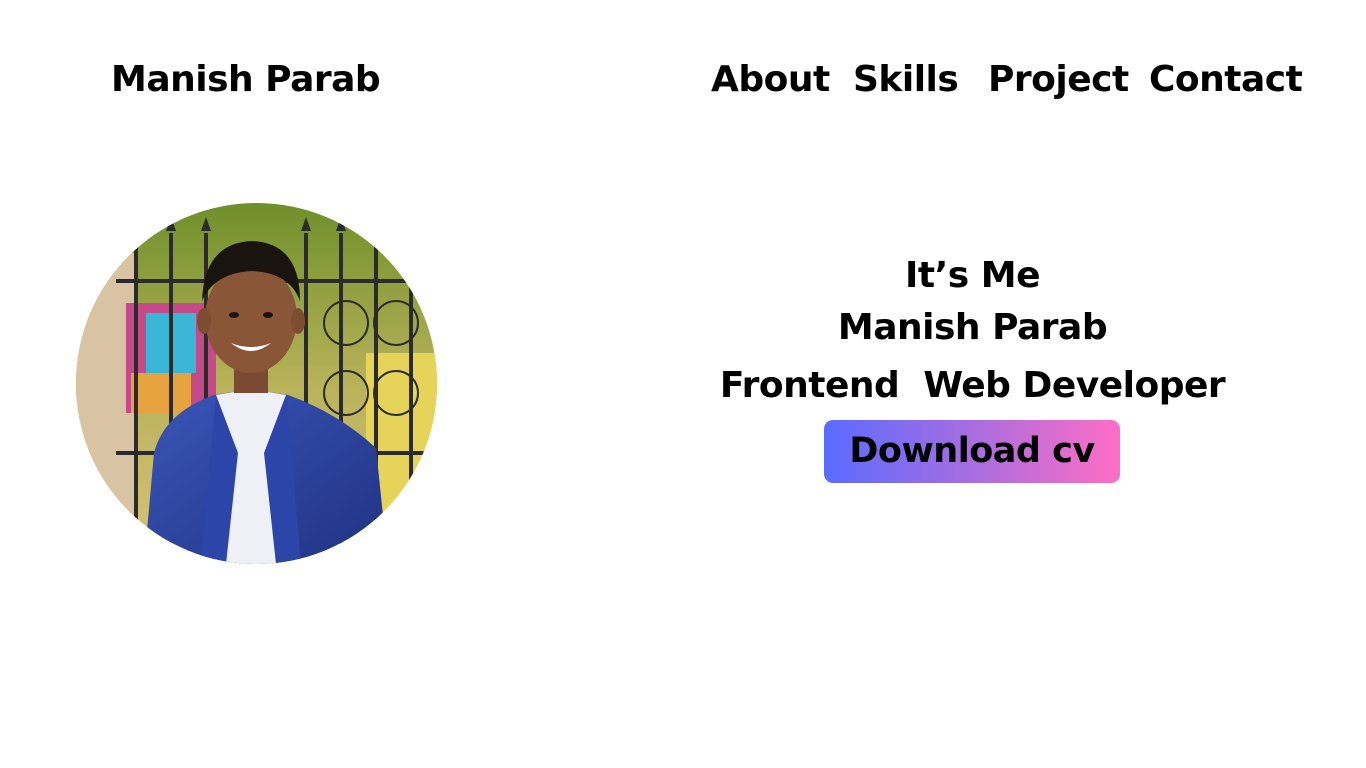 Image resolution: width=1366 pixels, height=768 pixels. Describe the element at coordinates (770, 80) in the screenshot. I see `nav-link-about: About` at that location.